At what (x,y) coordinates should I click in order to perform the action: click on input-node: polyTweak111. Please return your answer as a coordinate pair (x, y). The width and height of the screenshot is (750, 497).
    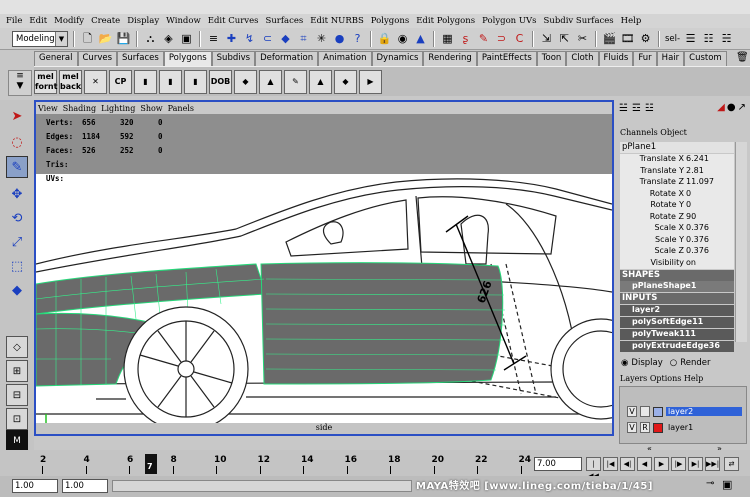
    Looking at the image, I should click on (677, 334).